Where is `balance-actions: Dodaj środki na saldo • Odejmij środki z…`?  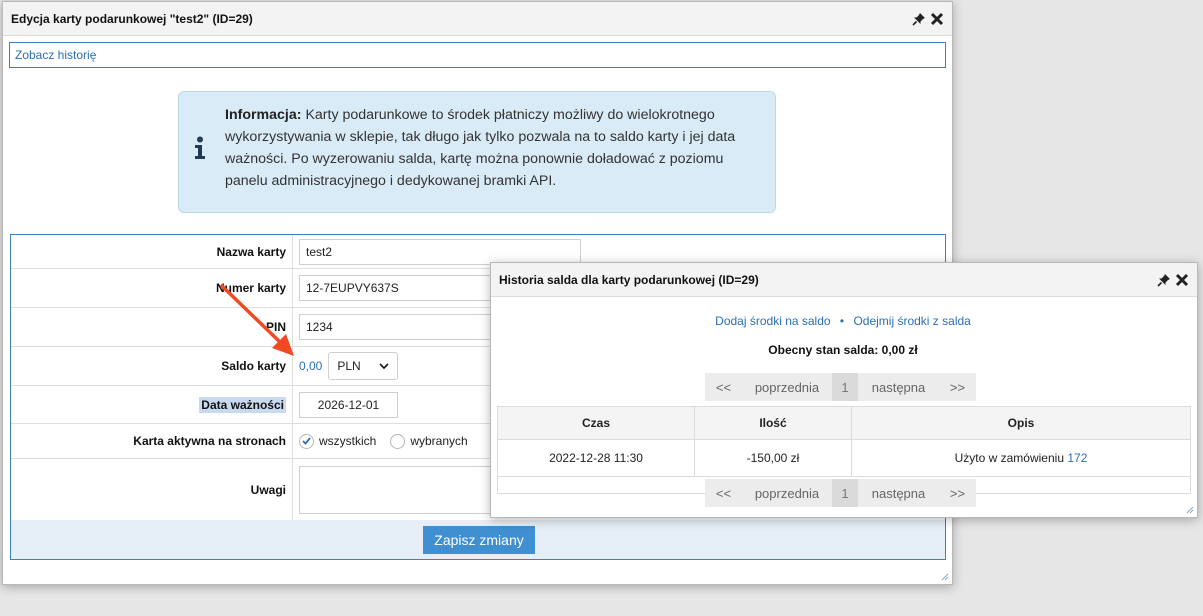
balance-actions: Dodaj środki na saldo • Odejmij środki z… is located at coordinates (843, 321).